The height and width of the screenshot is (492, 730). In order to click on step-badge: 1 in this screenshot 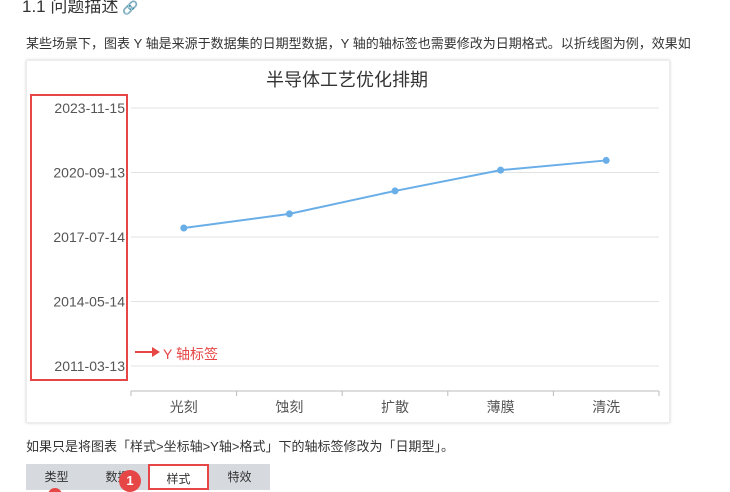, I will do `click(130, 481)`.